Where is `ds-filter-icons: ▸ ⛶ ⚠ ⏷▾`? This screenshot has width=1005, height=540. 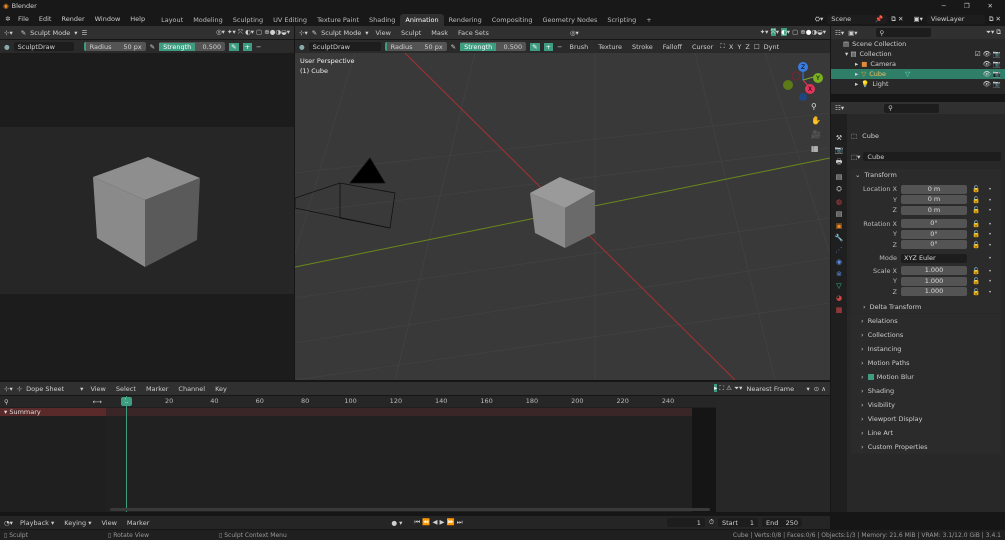 ds-filter-icons: ▸ ⛶ ⚠ ⏷▾ is located at coordinates (728, 388).